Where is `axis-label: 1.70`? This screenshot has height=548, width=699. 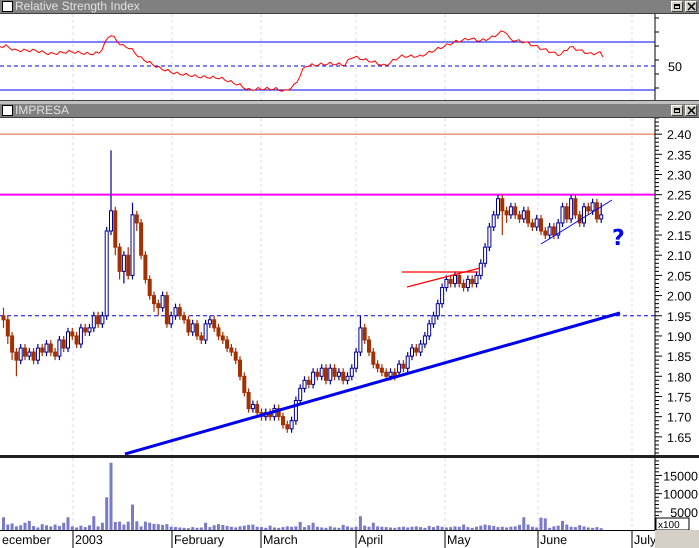 axis-label: 1.70 is located at coordinates (679, 417).